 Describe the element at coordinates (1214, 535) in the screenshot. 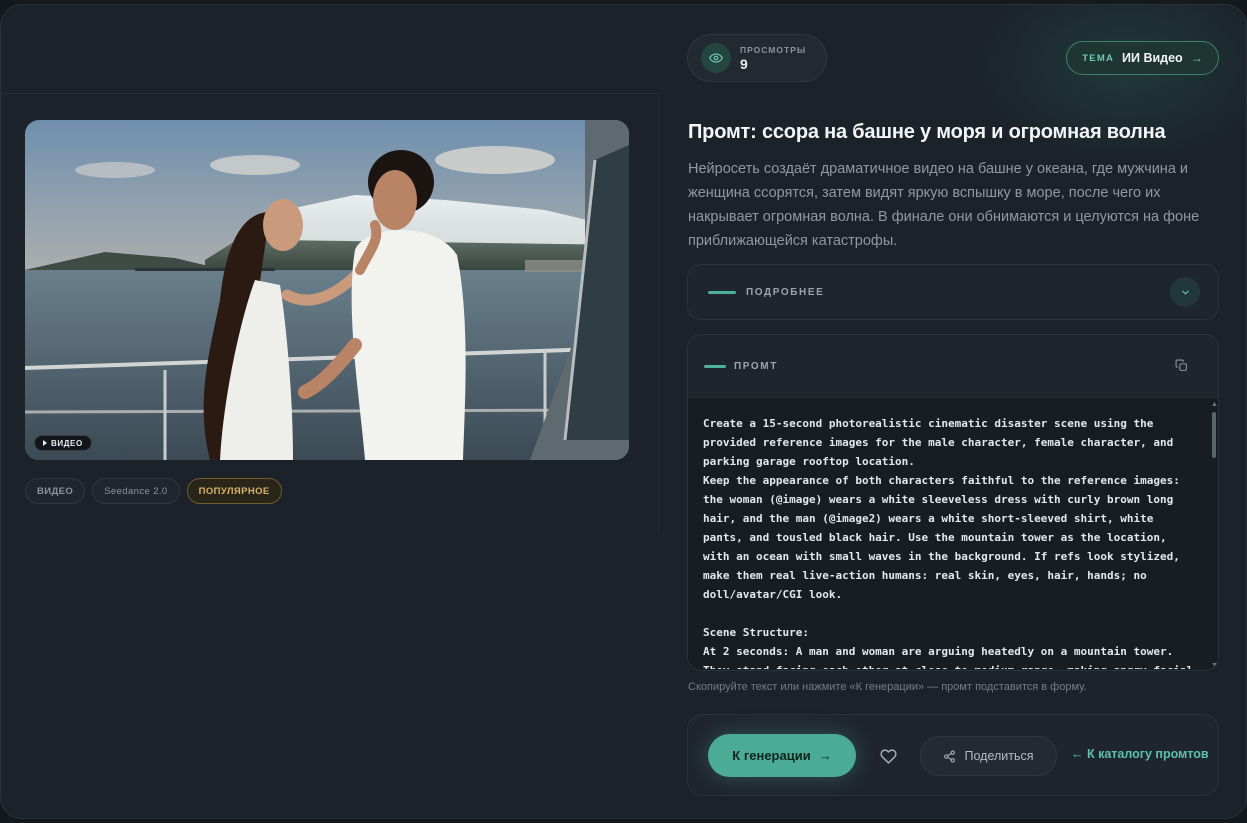

I see `scrollbar: ▲ ▼` at that location.